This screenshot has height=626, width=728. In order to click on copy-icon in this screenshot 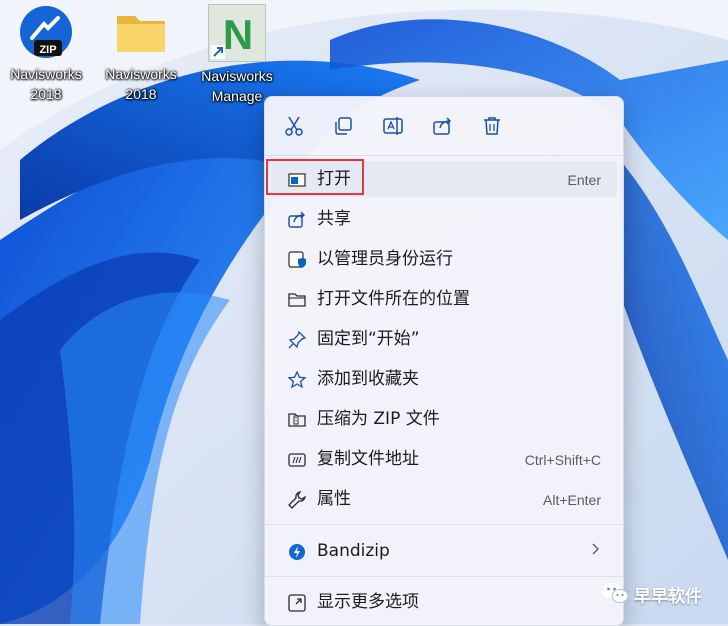, I will do `click(343, 126)`.